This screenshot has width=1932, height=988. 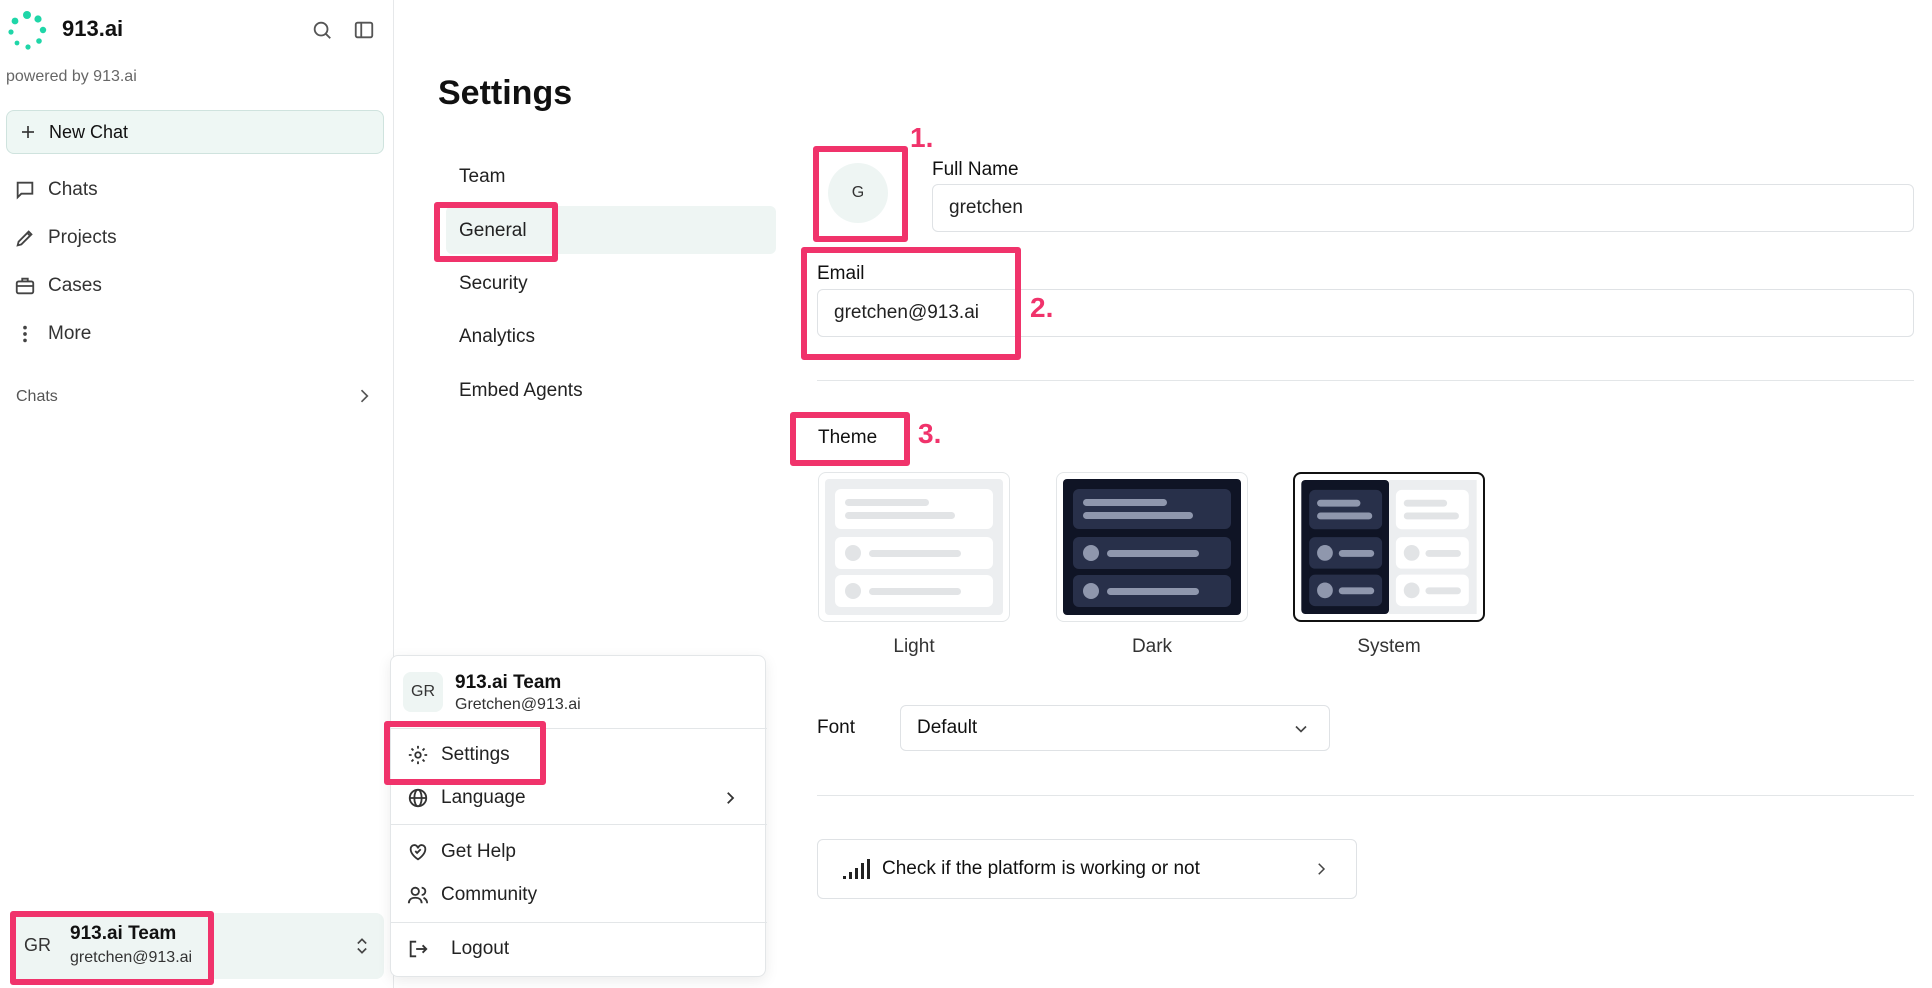 What do you see at coordinates (28, 132) in the screenshot?
I see `plus-icon` at bounding box center [28, 132].